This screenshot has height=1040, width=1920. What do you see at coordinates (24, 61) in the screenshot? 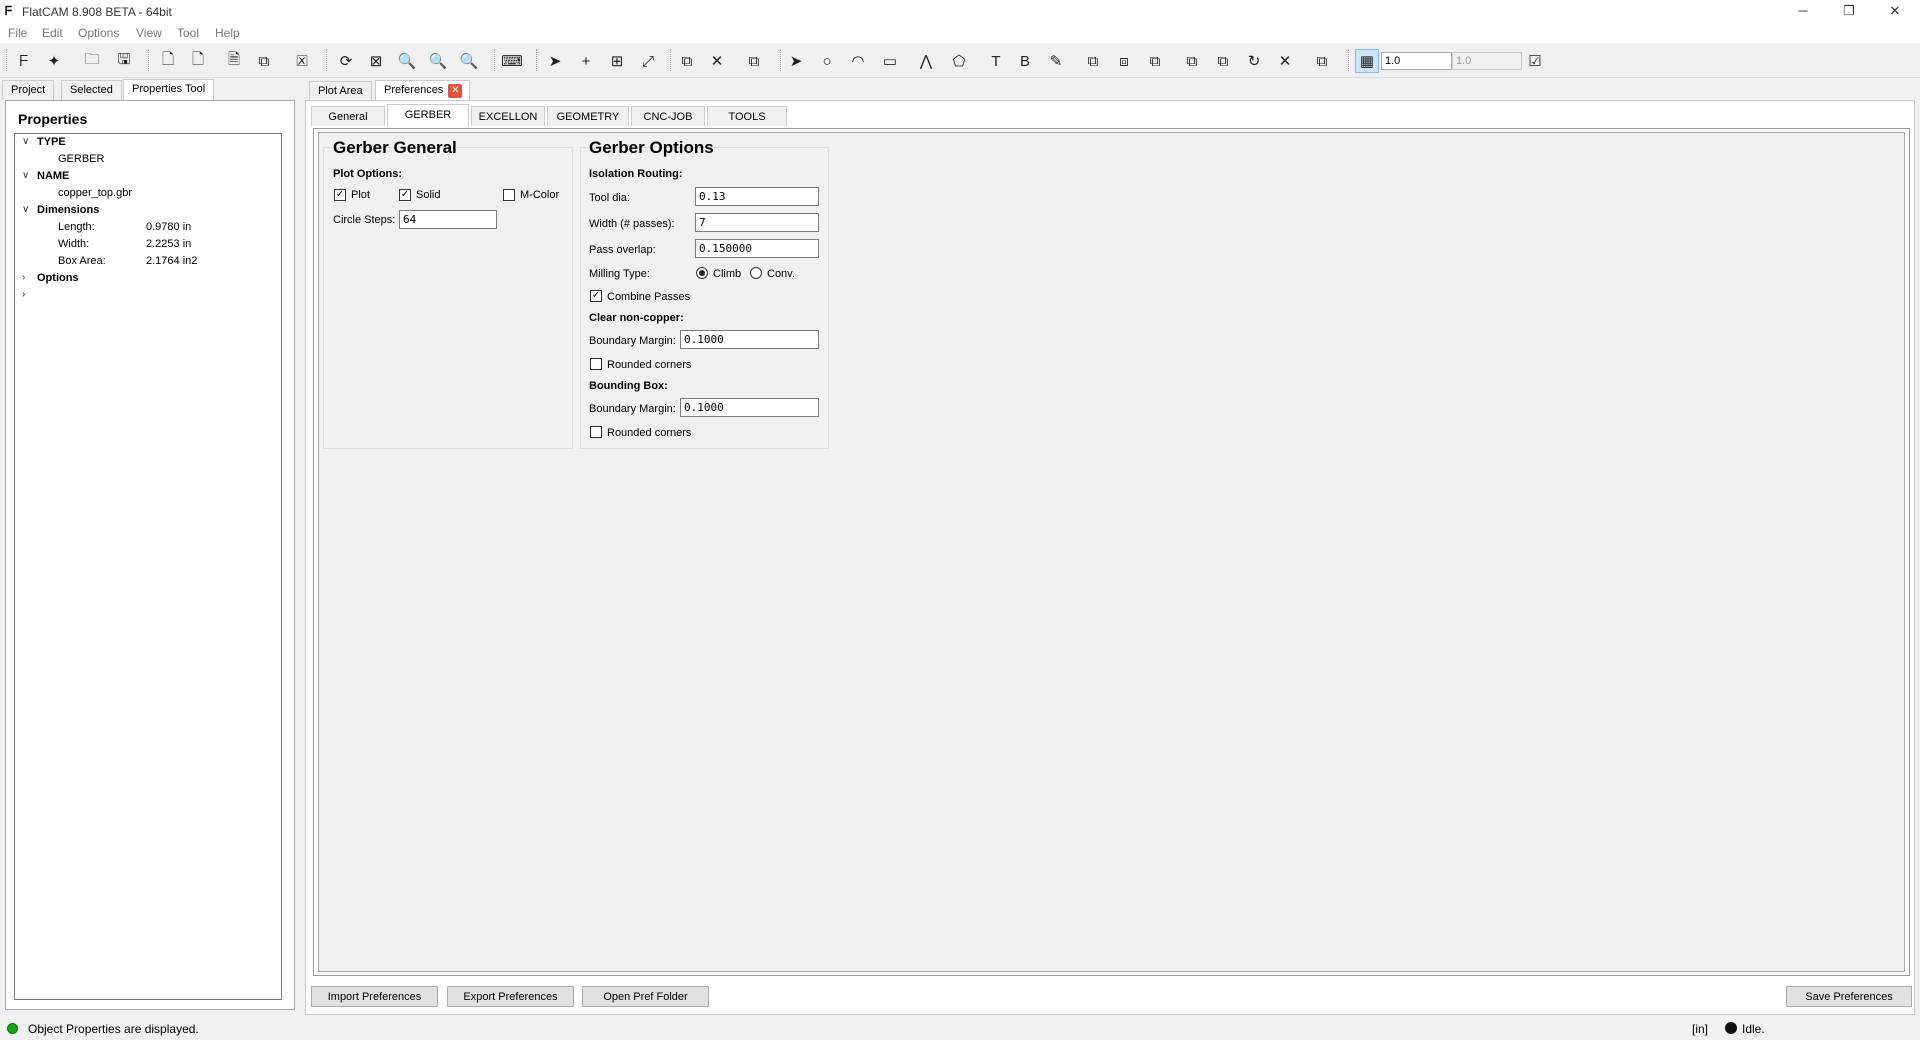
I see `new-project-icon: ᖴ` at bounding box center [24, 61].